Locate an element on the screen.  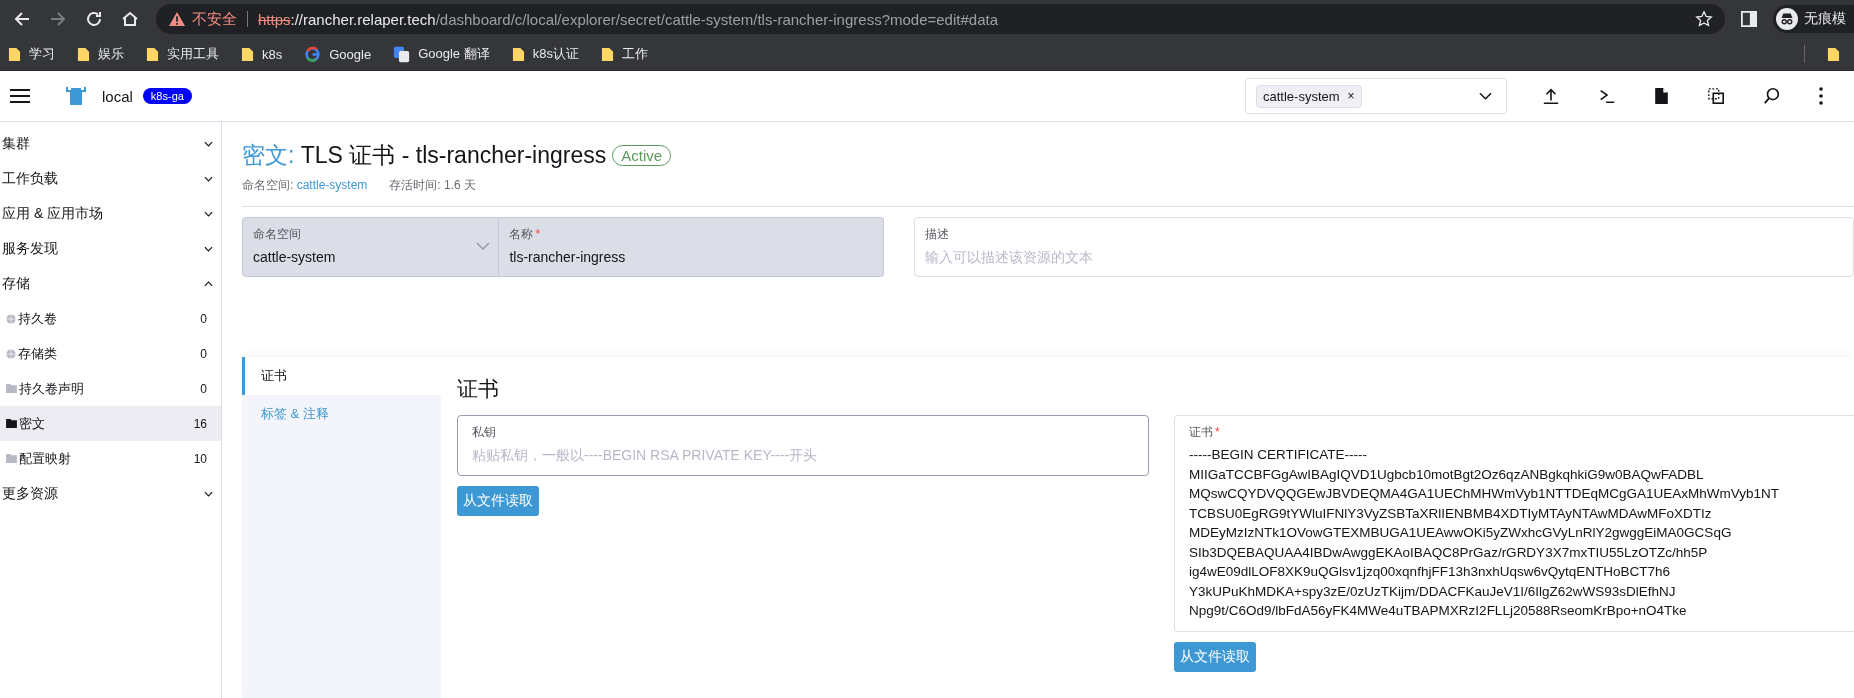
home-icon is located at coordinates (130, 19).